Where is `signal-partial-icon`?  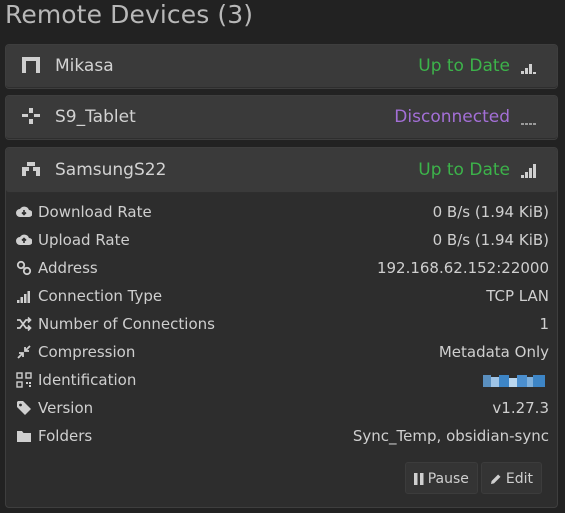
signal-partial-icon is located at coordinates (528, 69).